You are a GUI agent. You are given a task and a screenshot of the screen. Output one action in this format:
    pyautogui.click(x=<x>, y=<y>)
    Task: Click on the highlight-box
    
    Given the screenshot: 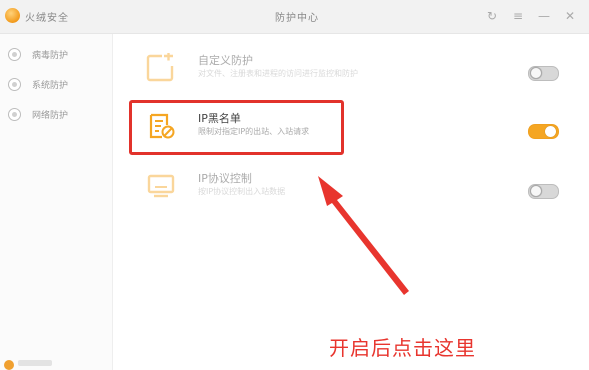 What is the action you would take?
    pyautogui.click(x=236, y=127)
    